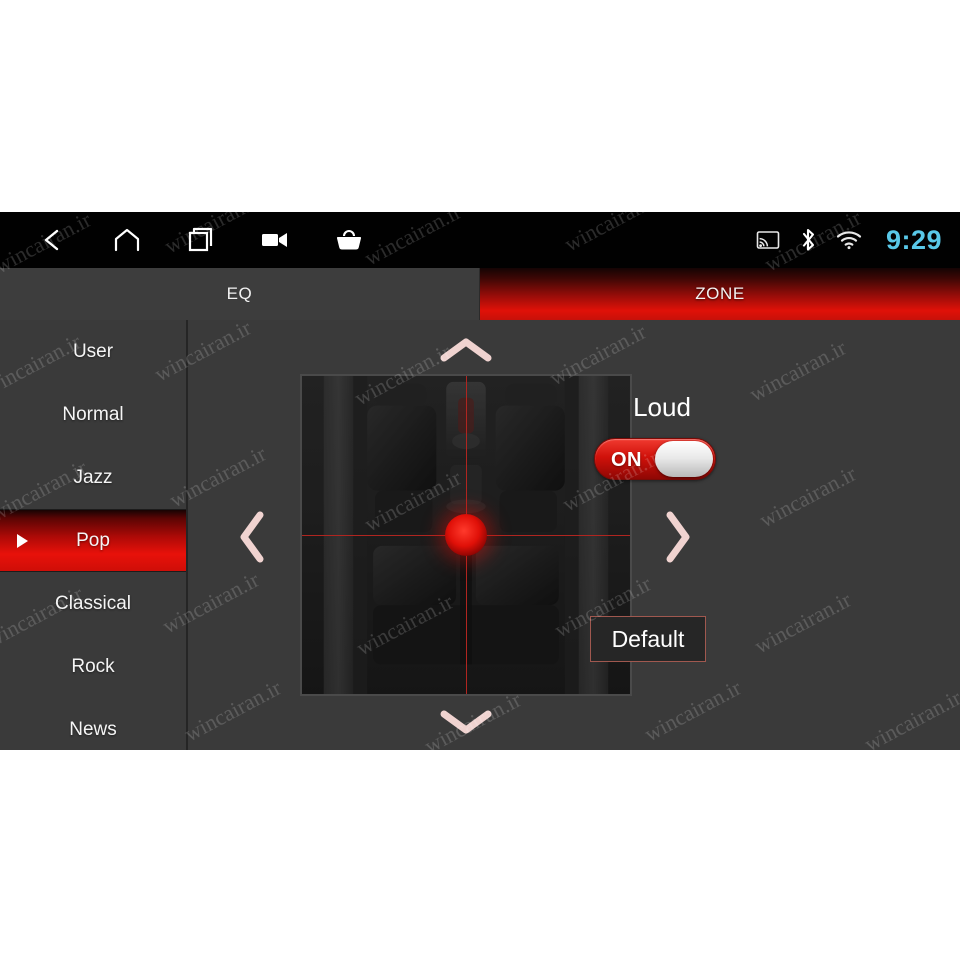 The height and width of the screenshot is (960, 960). What do you see at coordinates (22, 540) in the screenshot?
I see `selected-marker-icon` at bounding box center [22, 540].